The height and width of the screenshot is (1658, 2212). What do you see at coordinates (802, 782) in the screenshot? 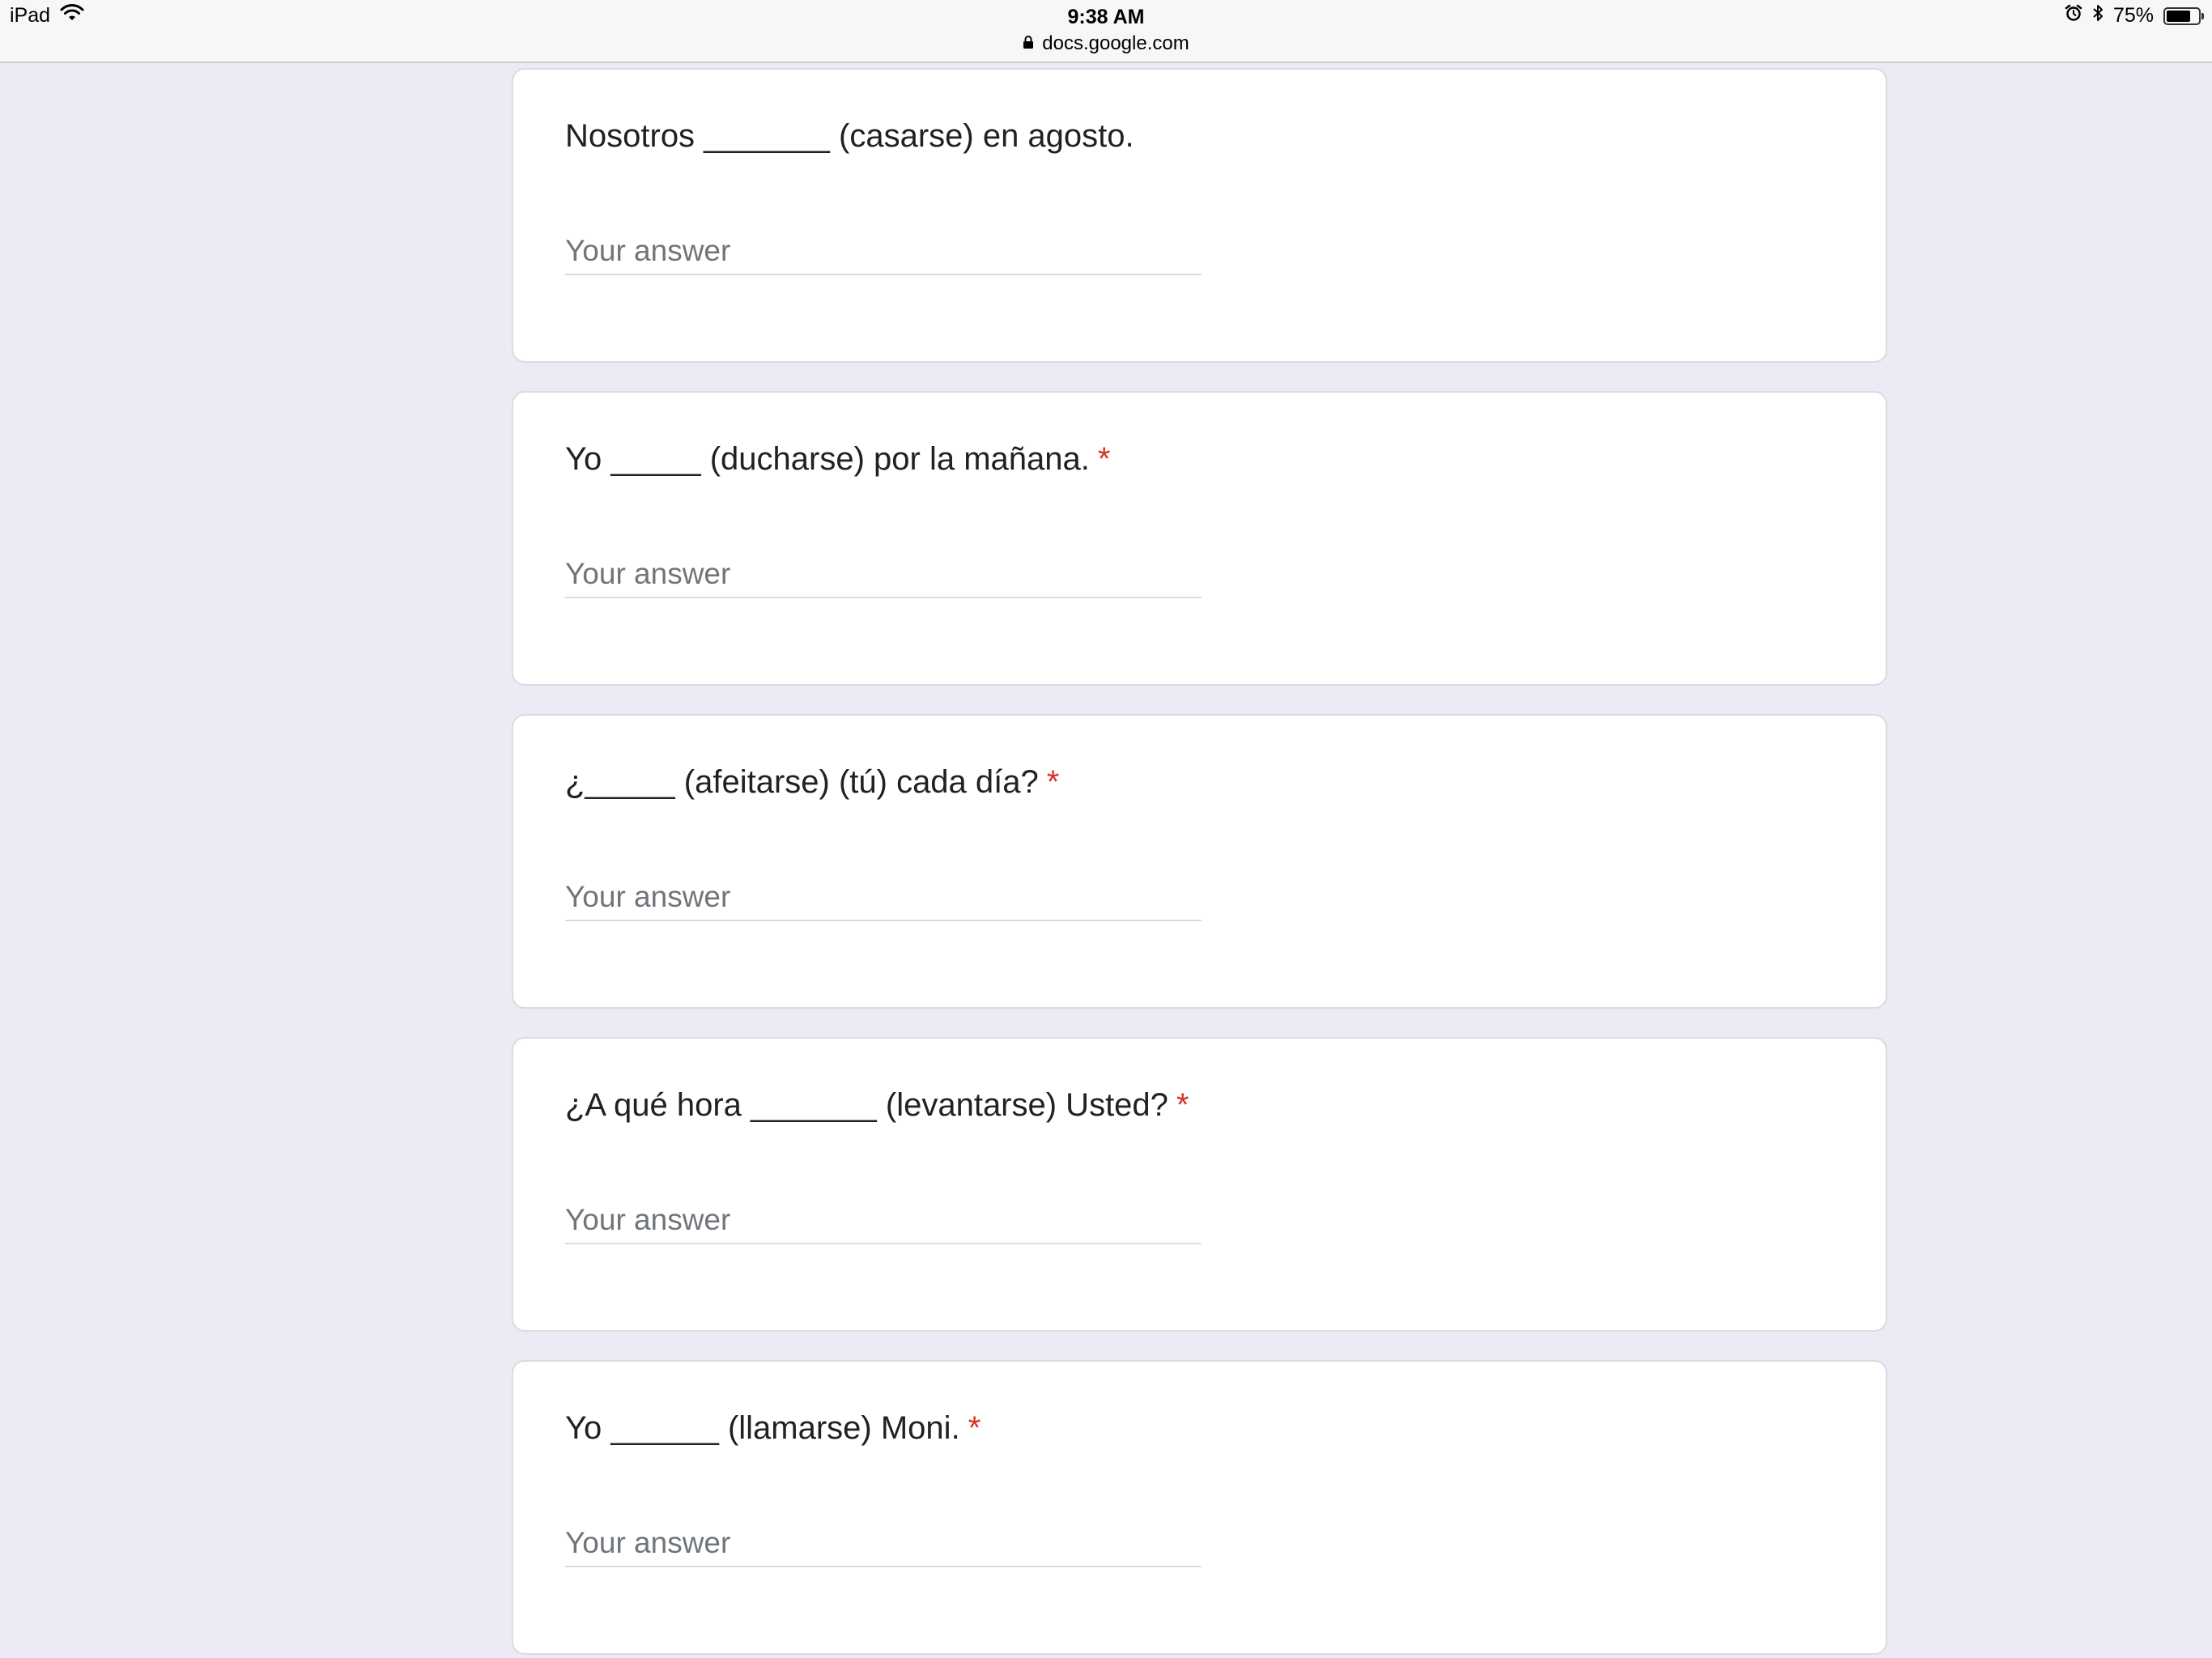
I see `question-text: ¿_____ (afeitarse) (tú) cada día?` at bounding box center [802, 782].